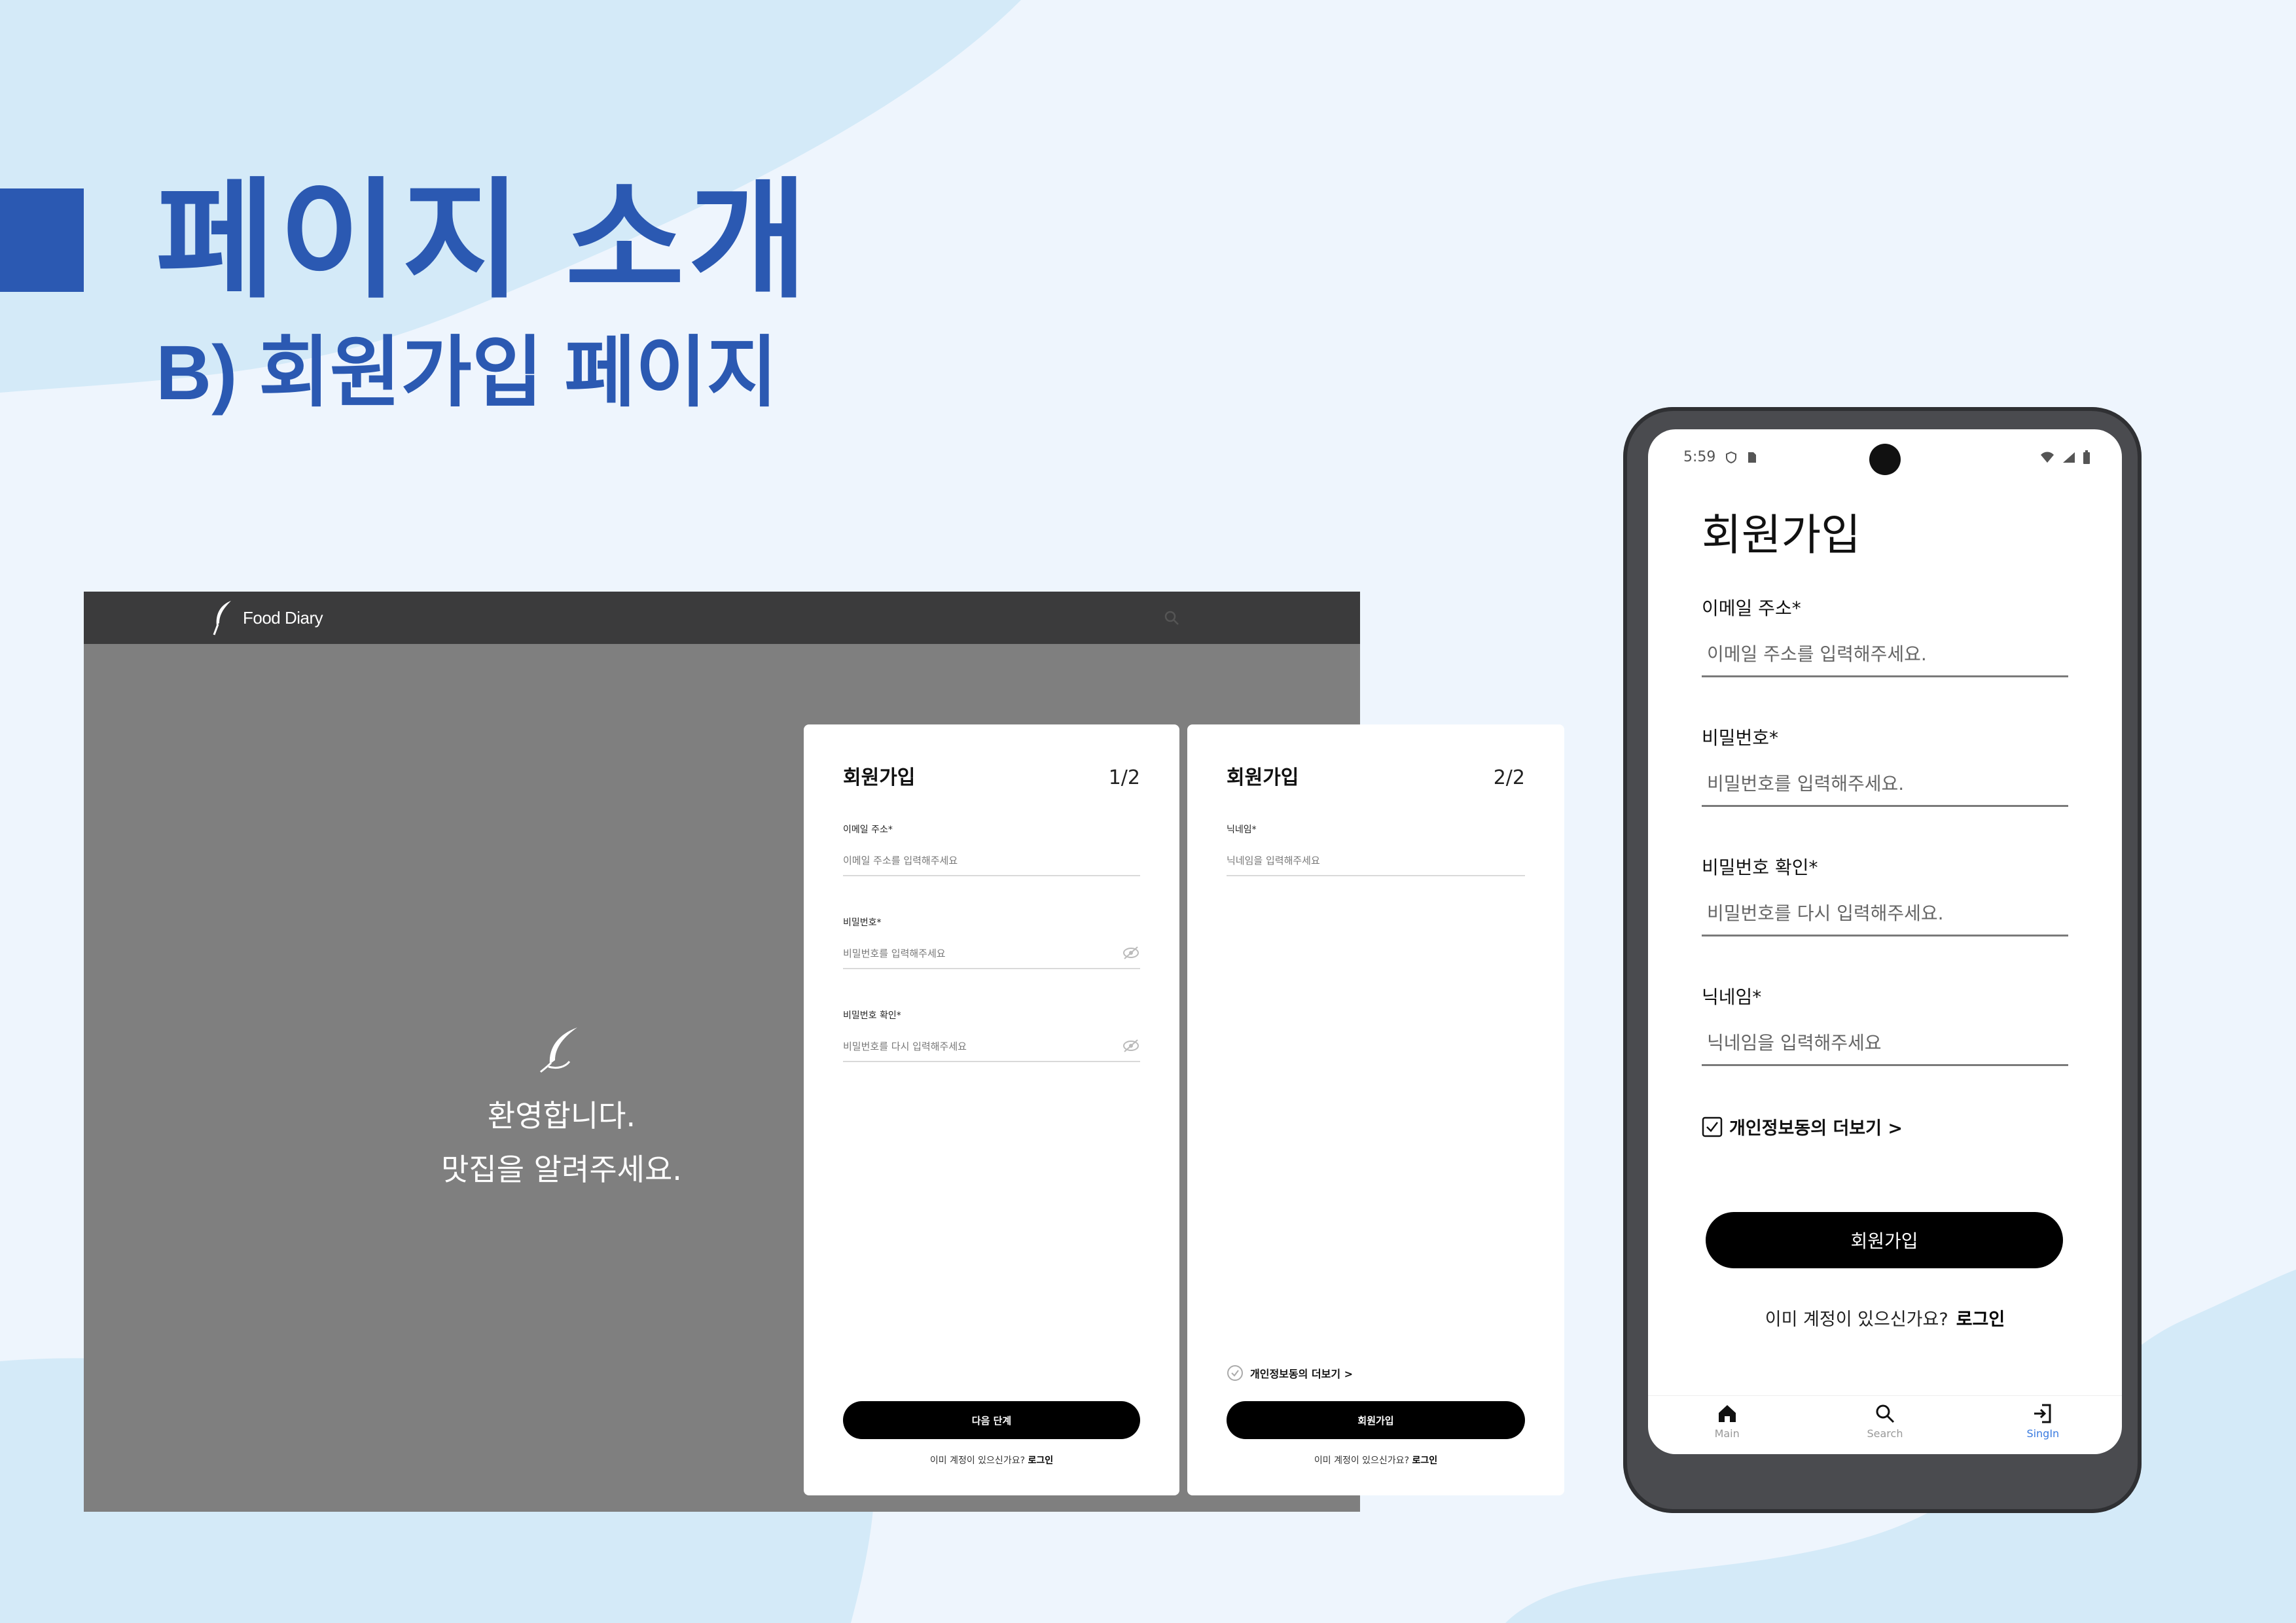 The width and height of the screenshot is (2296, 1623). I want to click on welcome-hero: 환영합니다. 맛집을 알려주세요., so click(561, 1110).